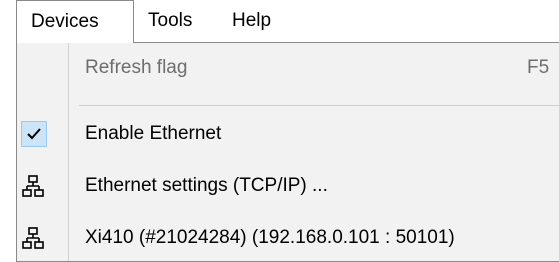  Describe the element at coordinates (251, 21) in the screenshot. I see `menu-help: Help` at that location.